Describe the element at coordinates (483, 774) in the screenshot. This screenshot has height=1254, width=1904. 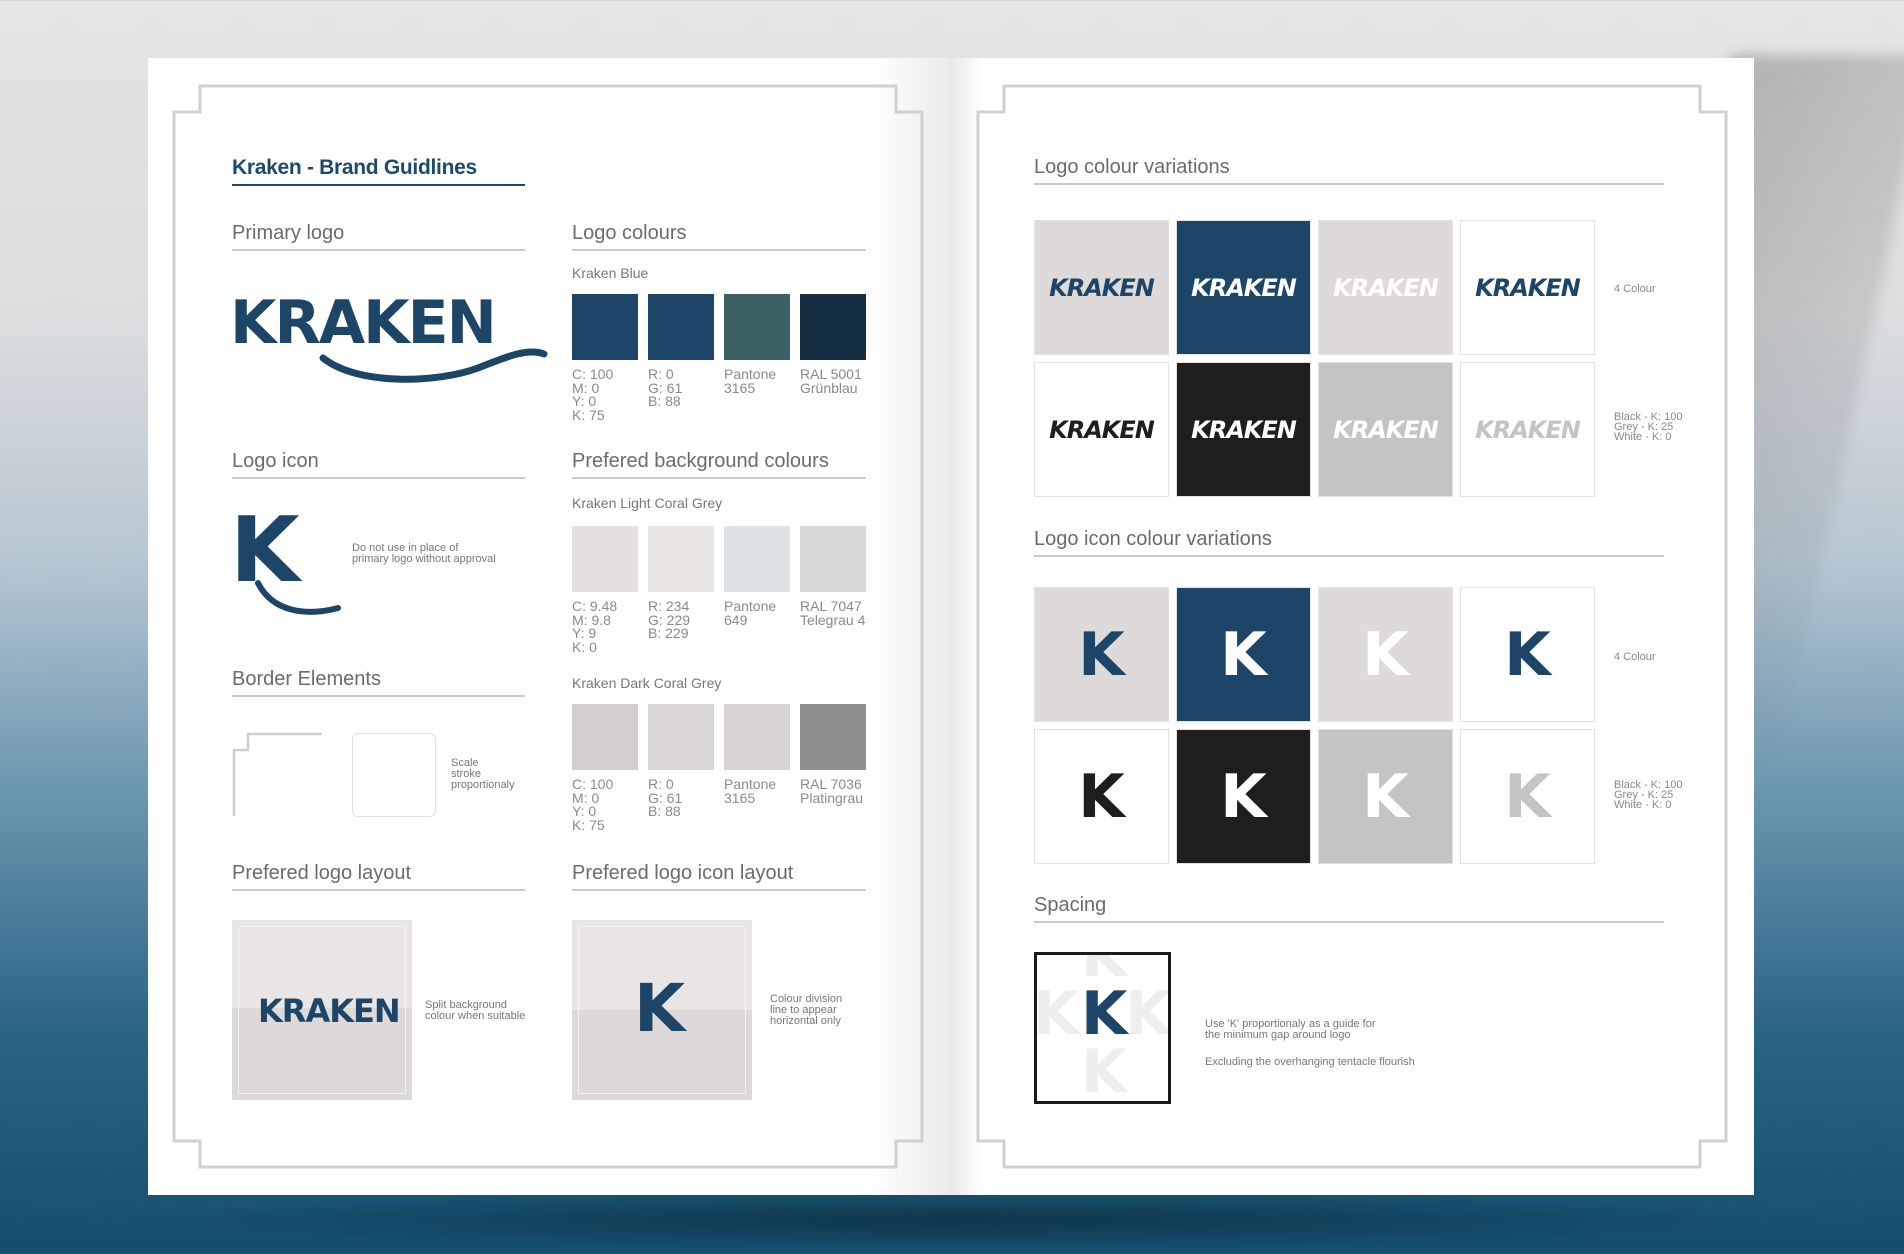
I see `border-elements-note: Scale stroke proportionaly` at that location.